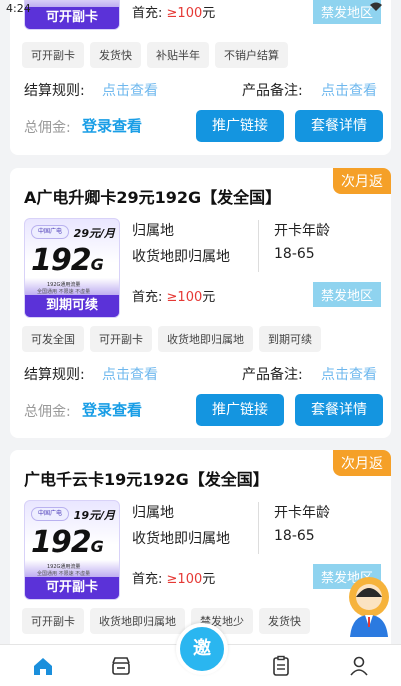  I want to click on clipboard-icon, so click(281, 666).